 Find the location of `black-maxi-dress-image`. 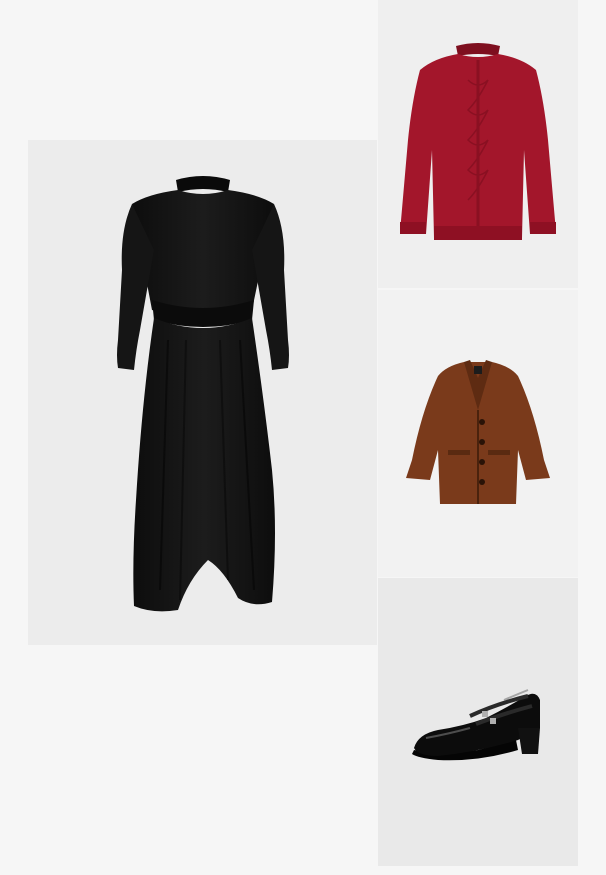

black-maxi-dress-image is located at coordinates (203, 394).